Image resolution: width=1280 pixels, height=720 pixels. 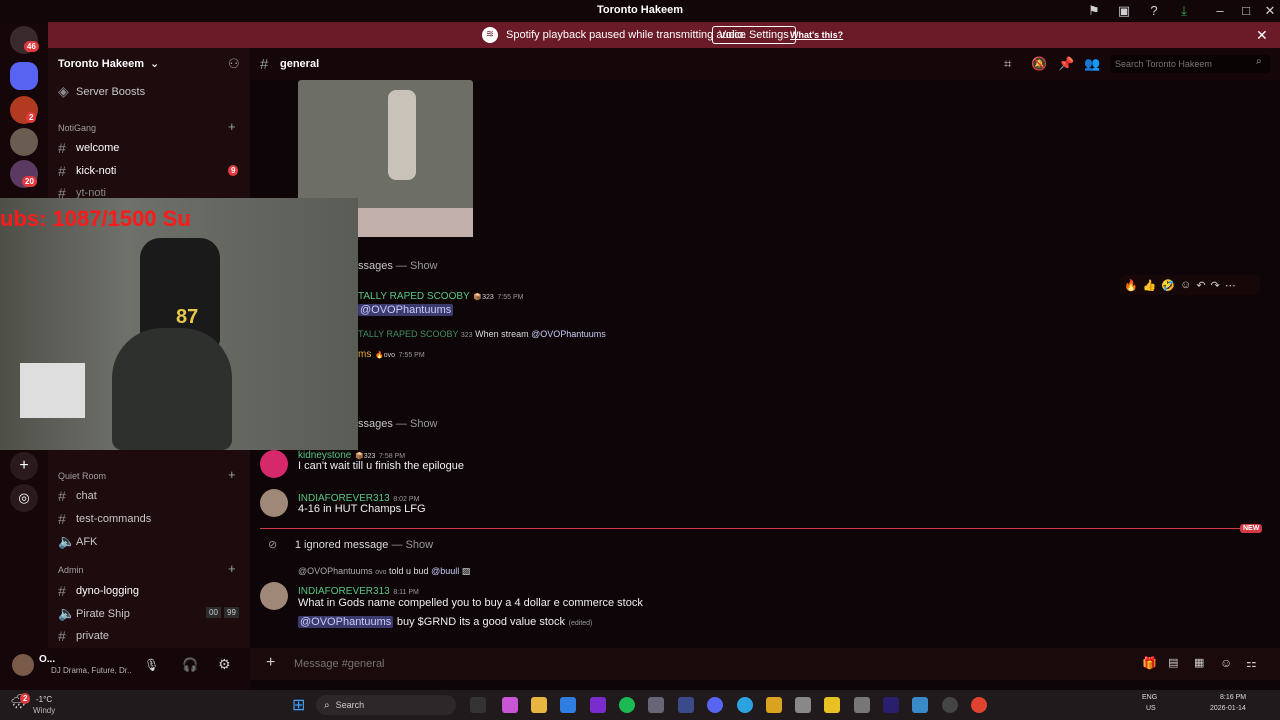 What do you see at coordinates (71, 570) in the screenshot?
I see `category-admin: Admin` at bounding box center [71, 570].